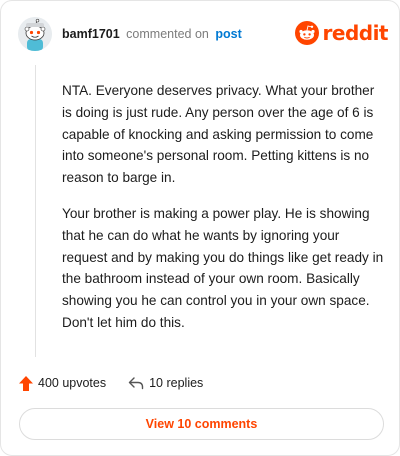 The width and height of the screenshot is (400, 456). I want to click on snoo-avatar-icon, so click(35, 34).